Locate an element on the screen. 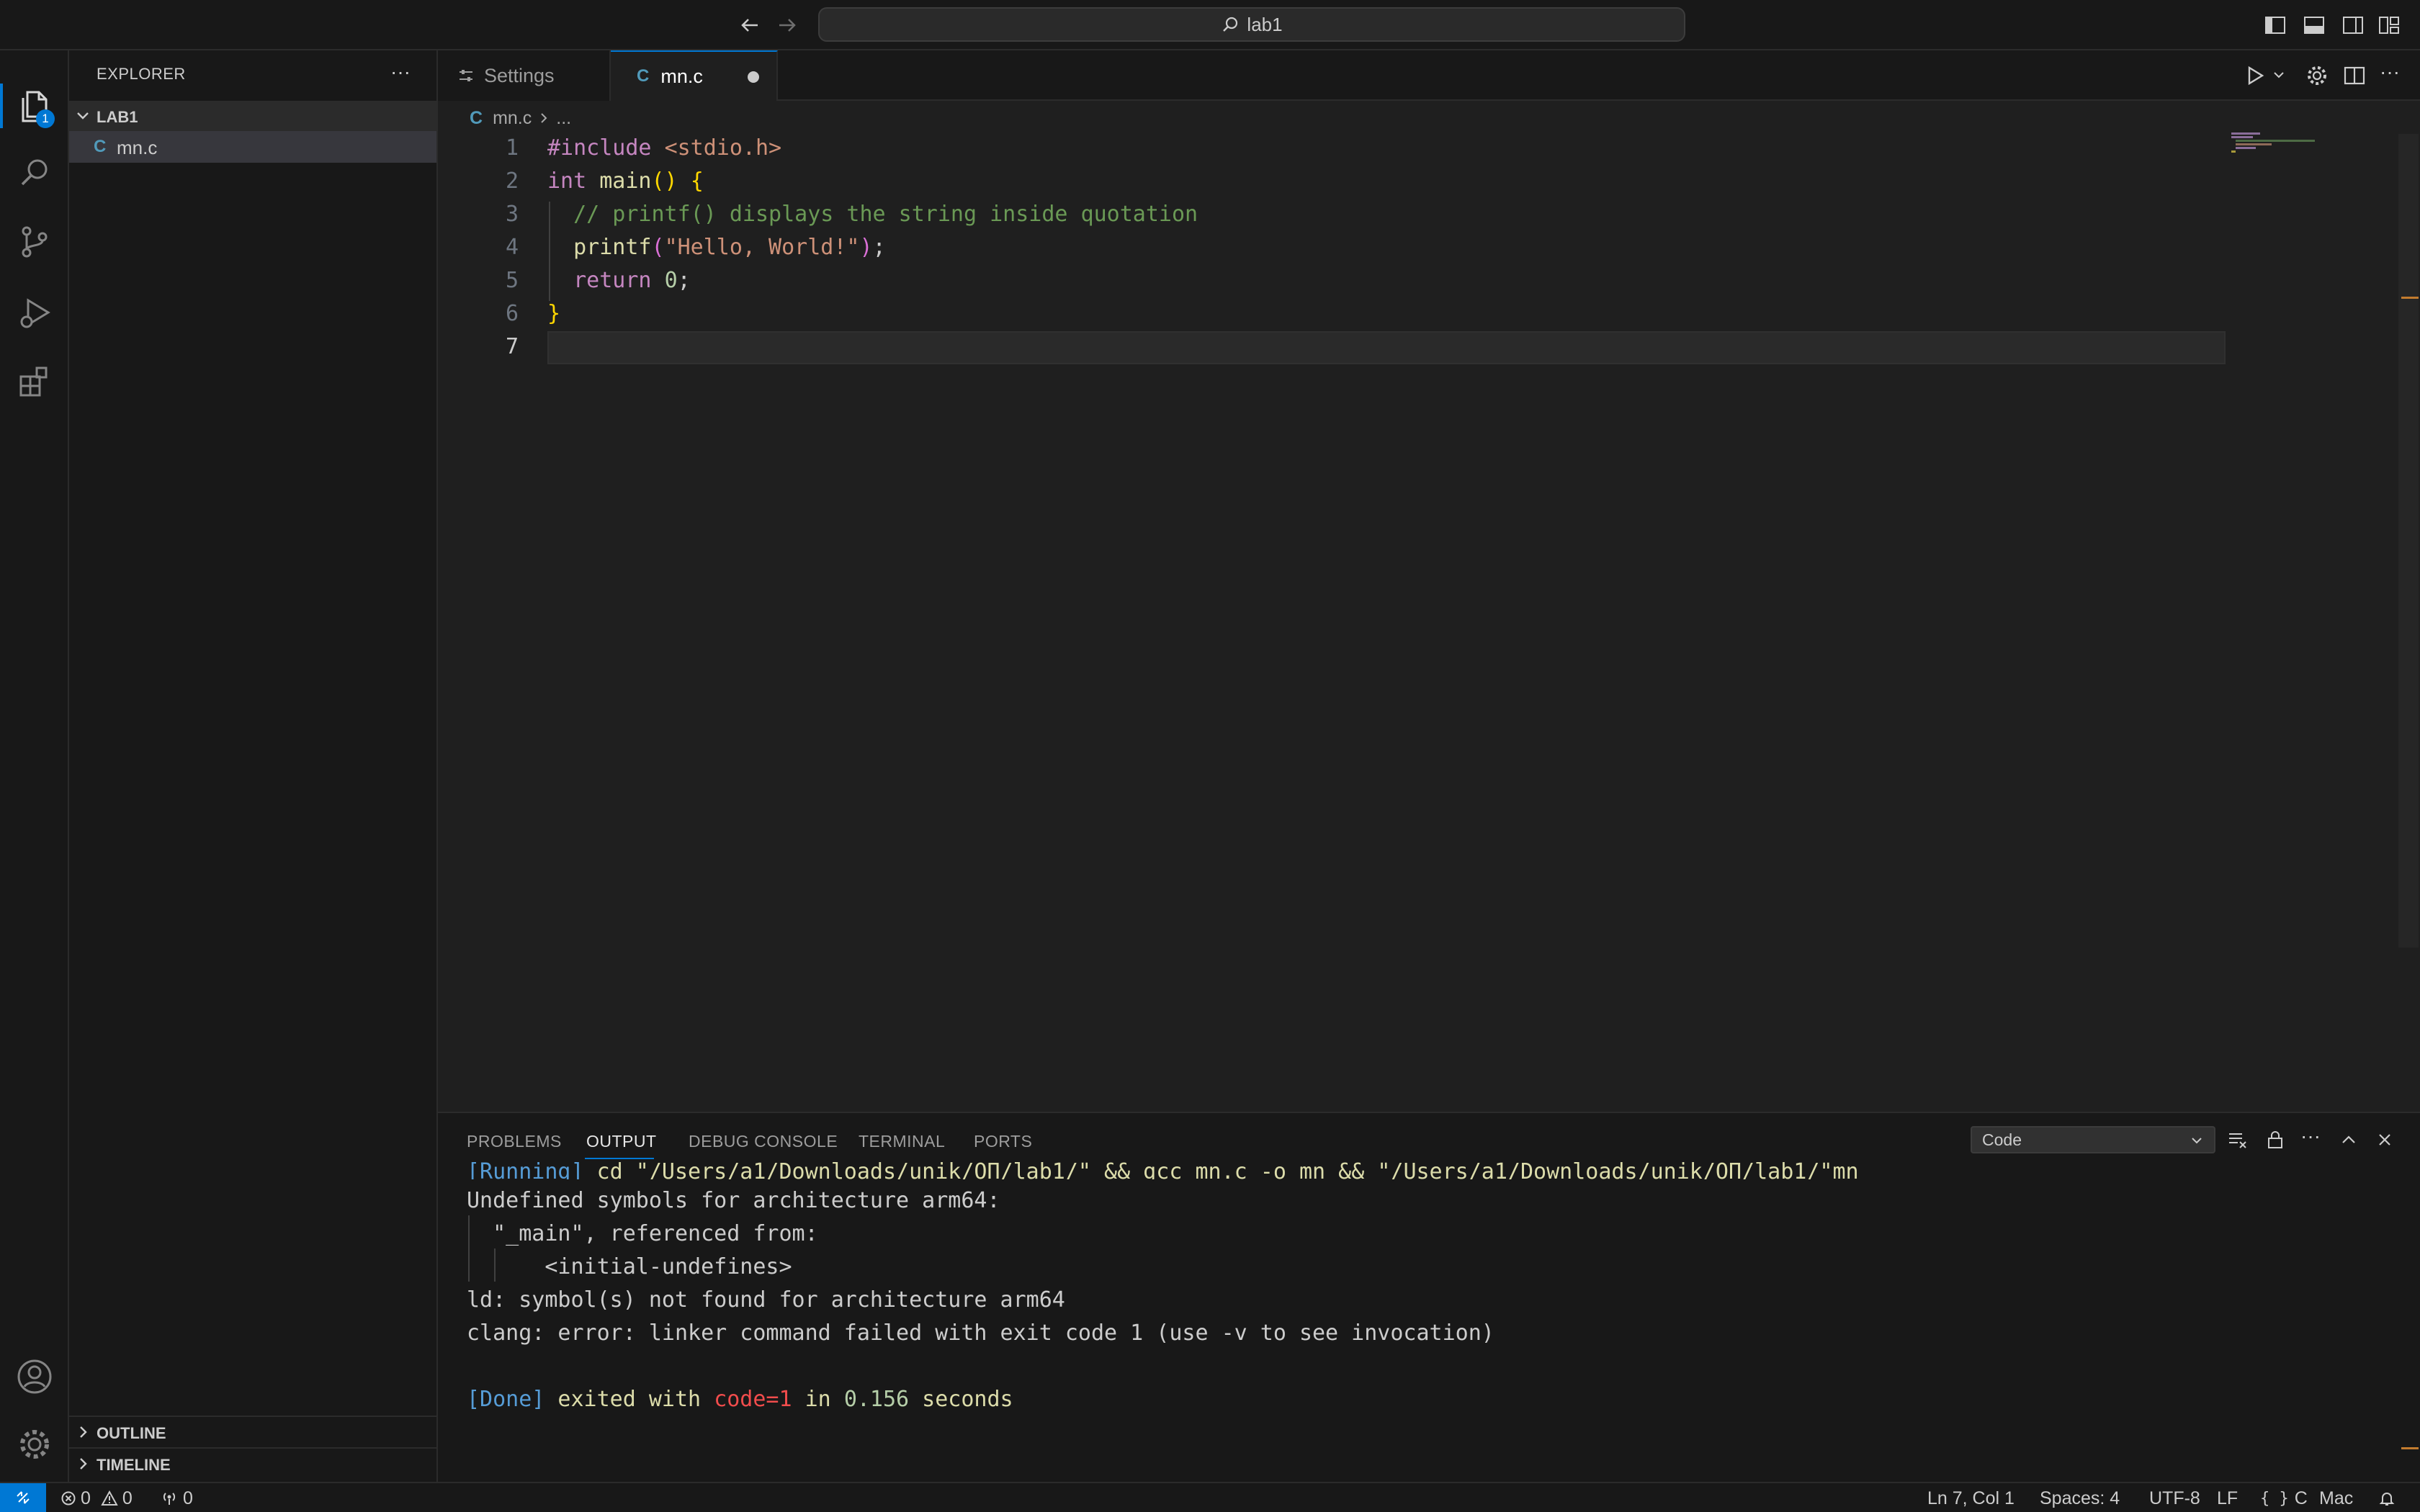  remote-icon is located at coordinates (23, 1497).